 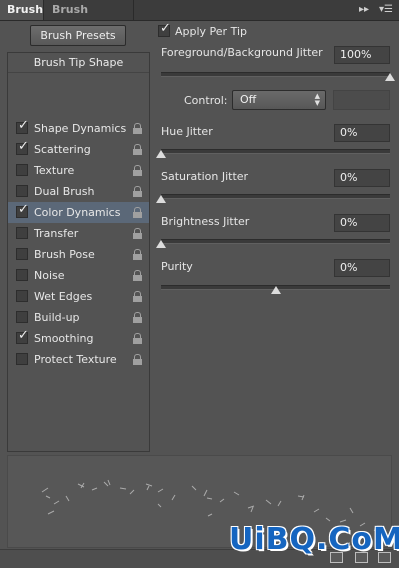 What do you see at coordinates (64, 191) in the screenshot?
I see `dual-brush-label: Dual Brush` at bounding box center [64, 191].